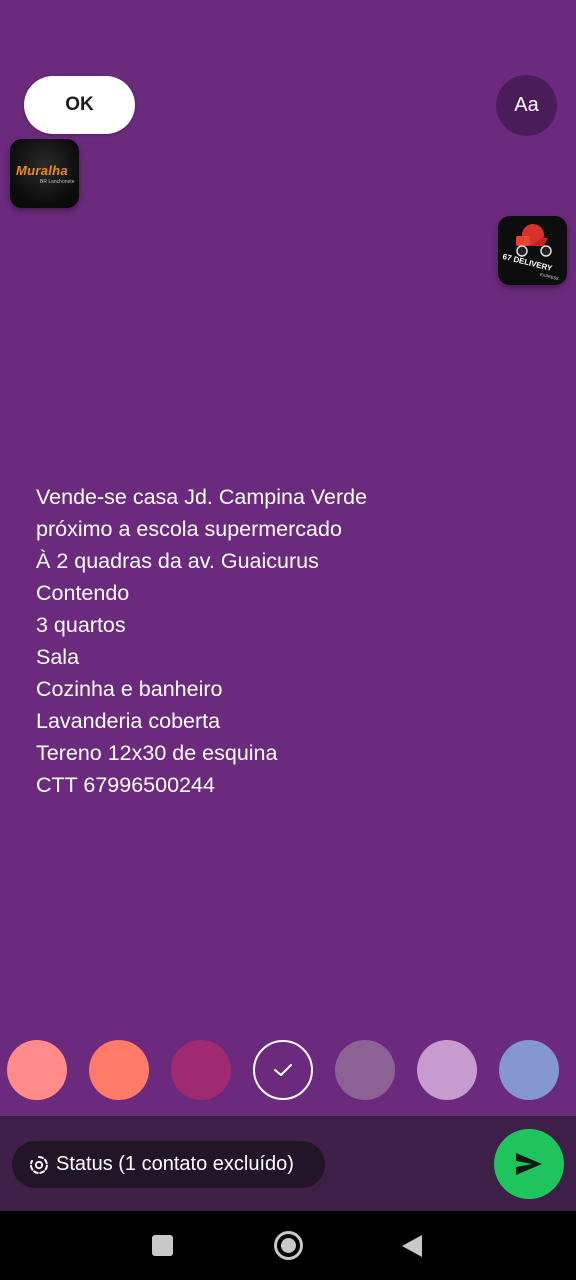  What do you see at coordinates (202, 497) in the screenshot?
I see `message-line: Vende-se casa Jd. Campina Verde` at bounding box center [202, 497].